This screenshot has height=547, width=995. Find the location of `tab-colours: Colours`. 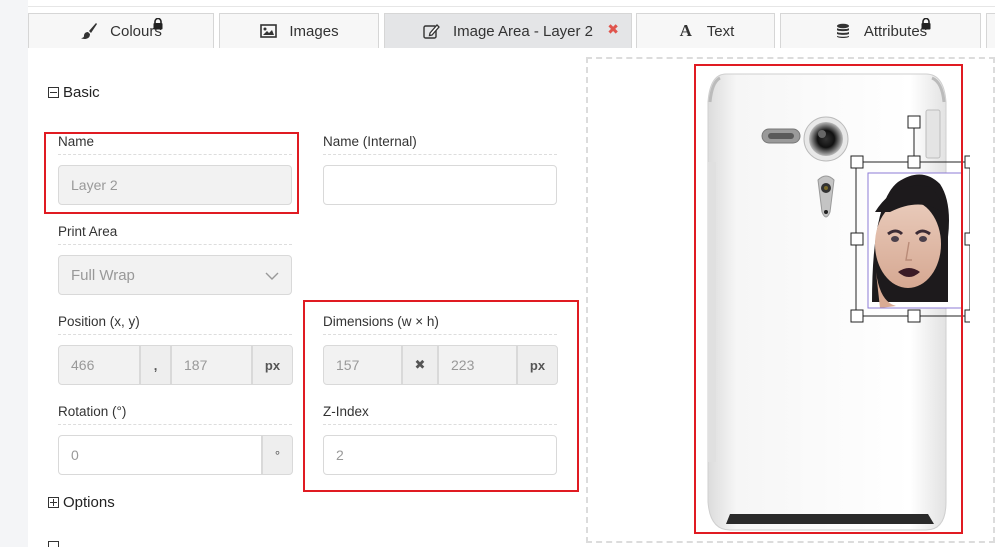

tab-colours: Colours is located at coordinates (121, 30).